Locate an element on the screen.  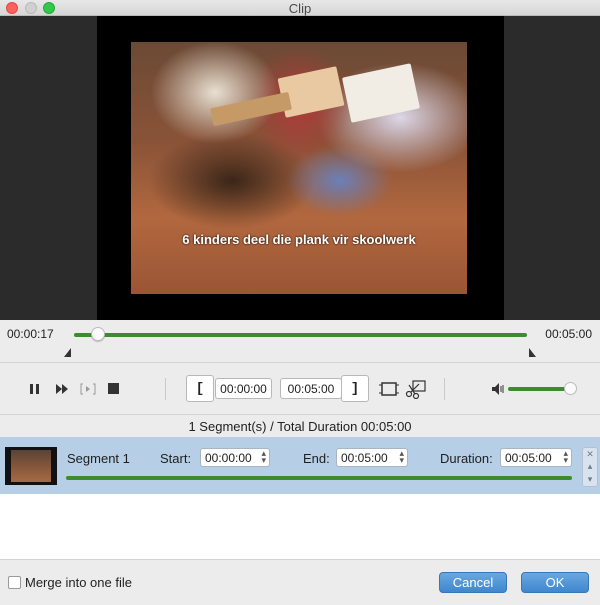
delete-segment-icon: ✕ is located at coordinates (590, 454).